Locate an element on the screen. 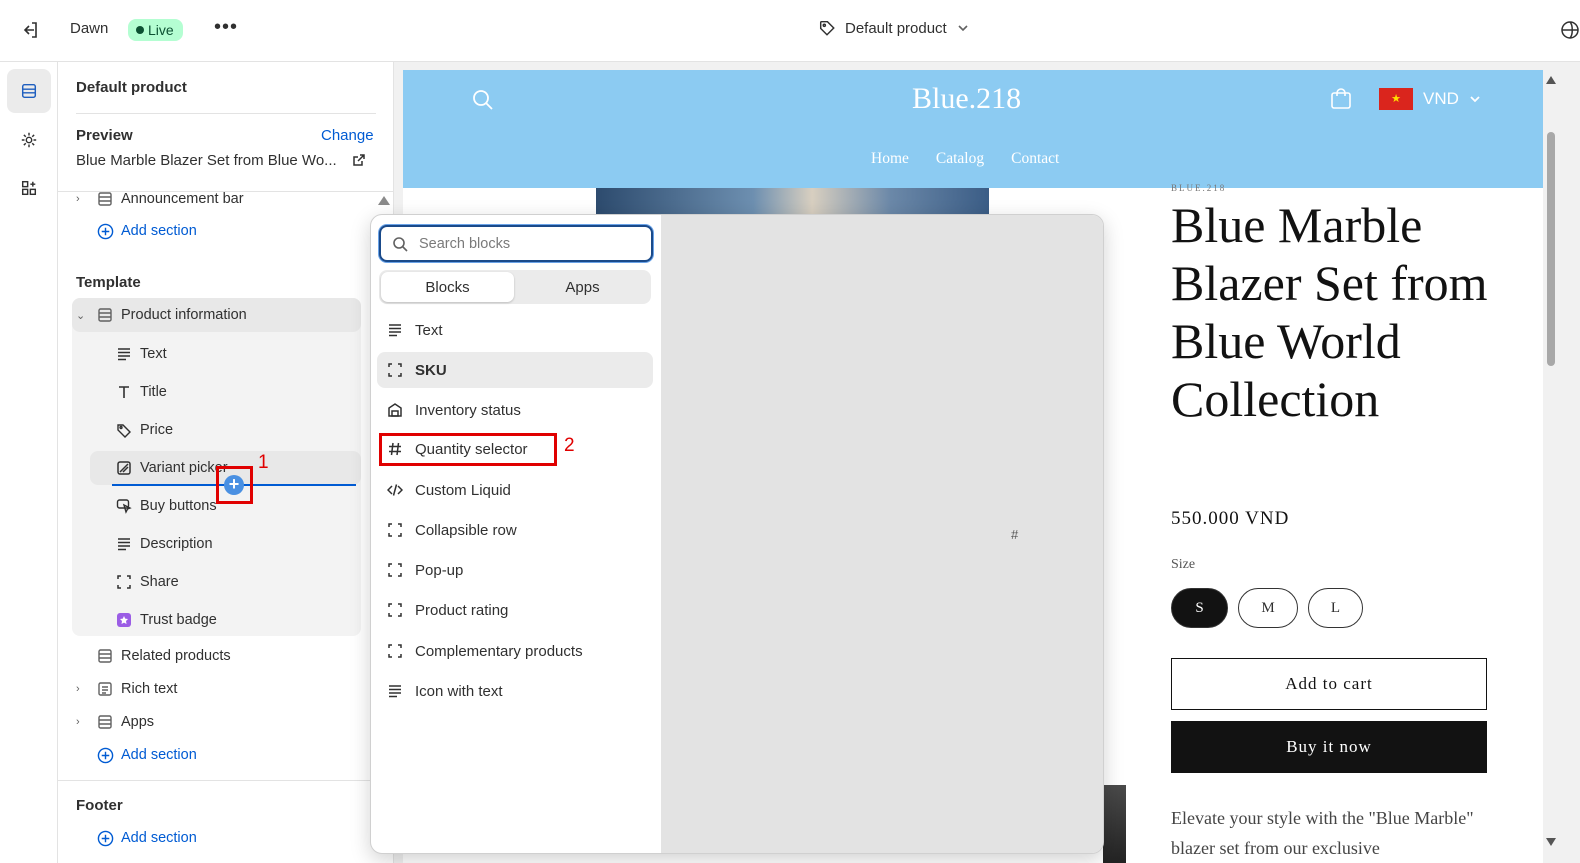 The width and height of the screenshot is (1580, 863). section-product-information: ⌄ Product information is located at coordinates (161, 315).